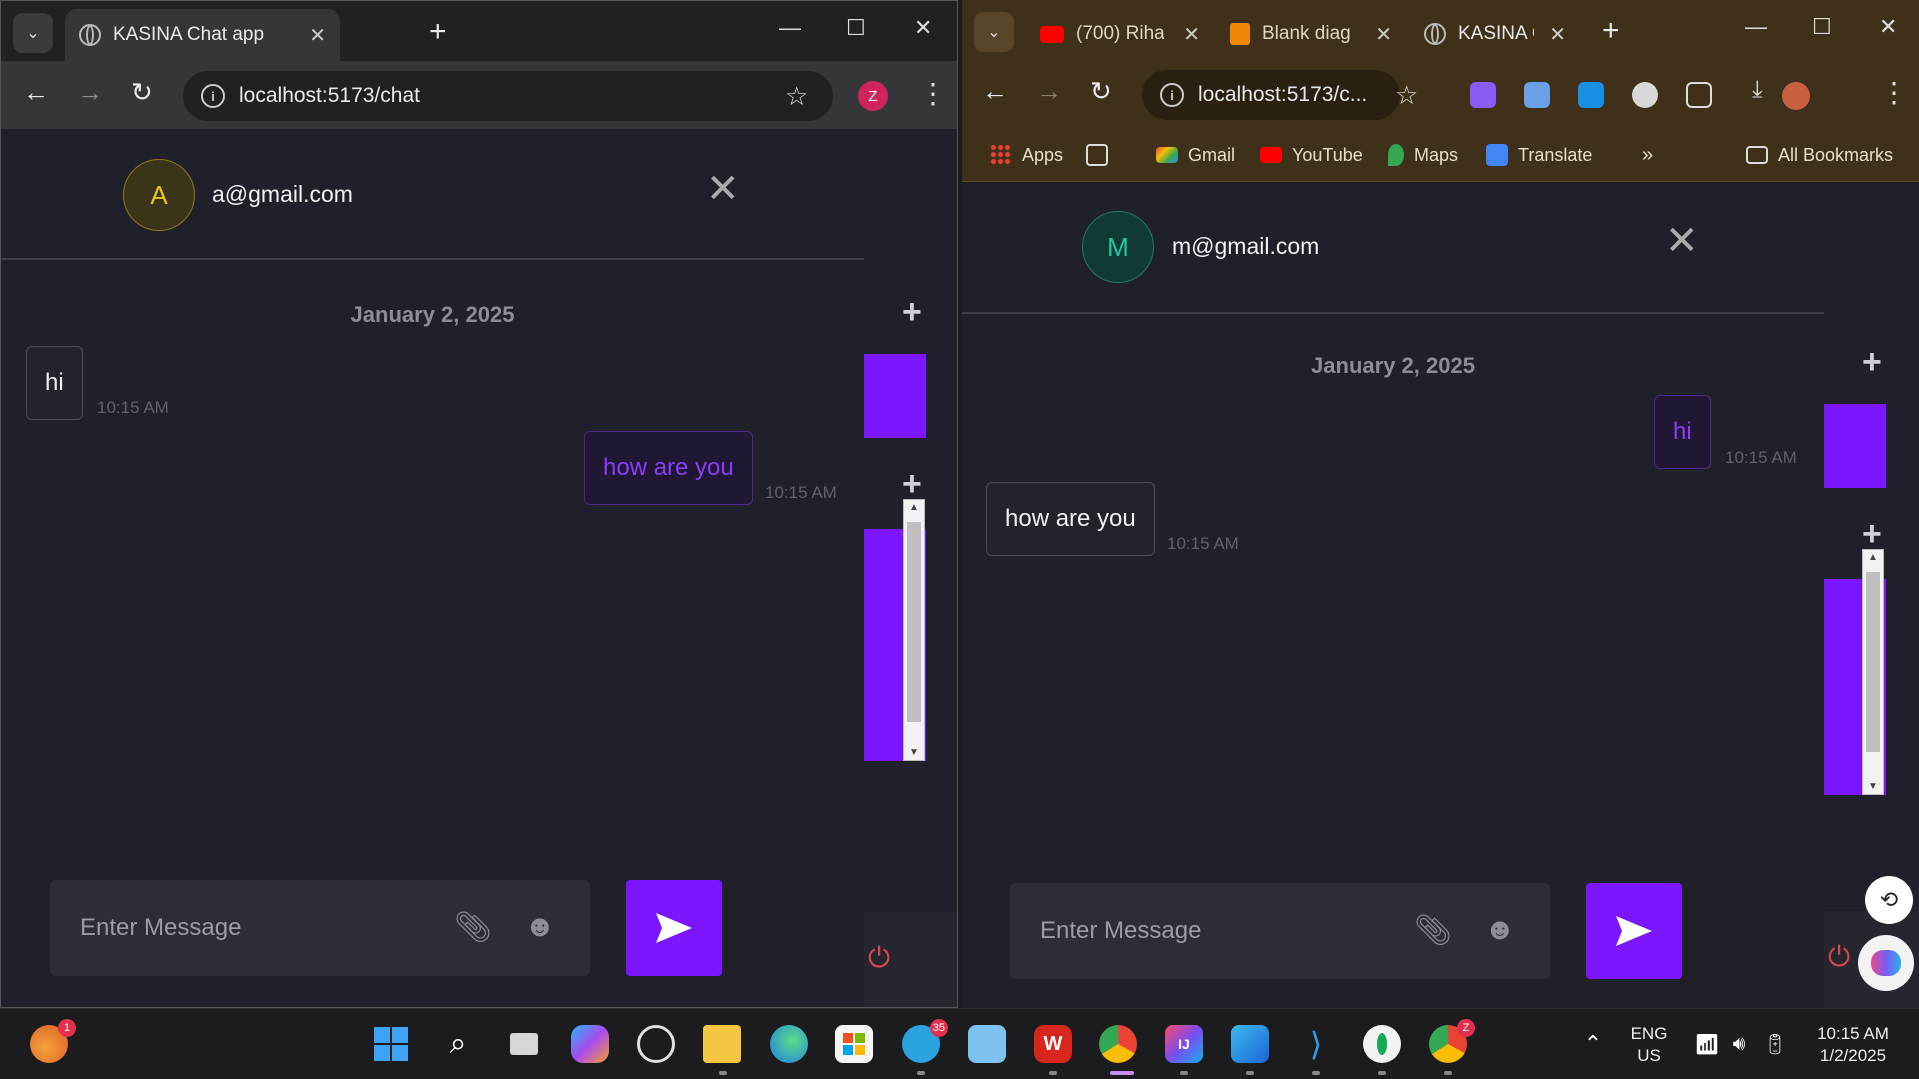 This screenshot has height=1079, width=1919. Describe the element at coordinates (1495, 34) in the screenshot. I see `tab-kasina-chat: KASINA Cl ✕` at that location.